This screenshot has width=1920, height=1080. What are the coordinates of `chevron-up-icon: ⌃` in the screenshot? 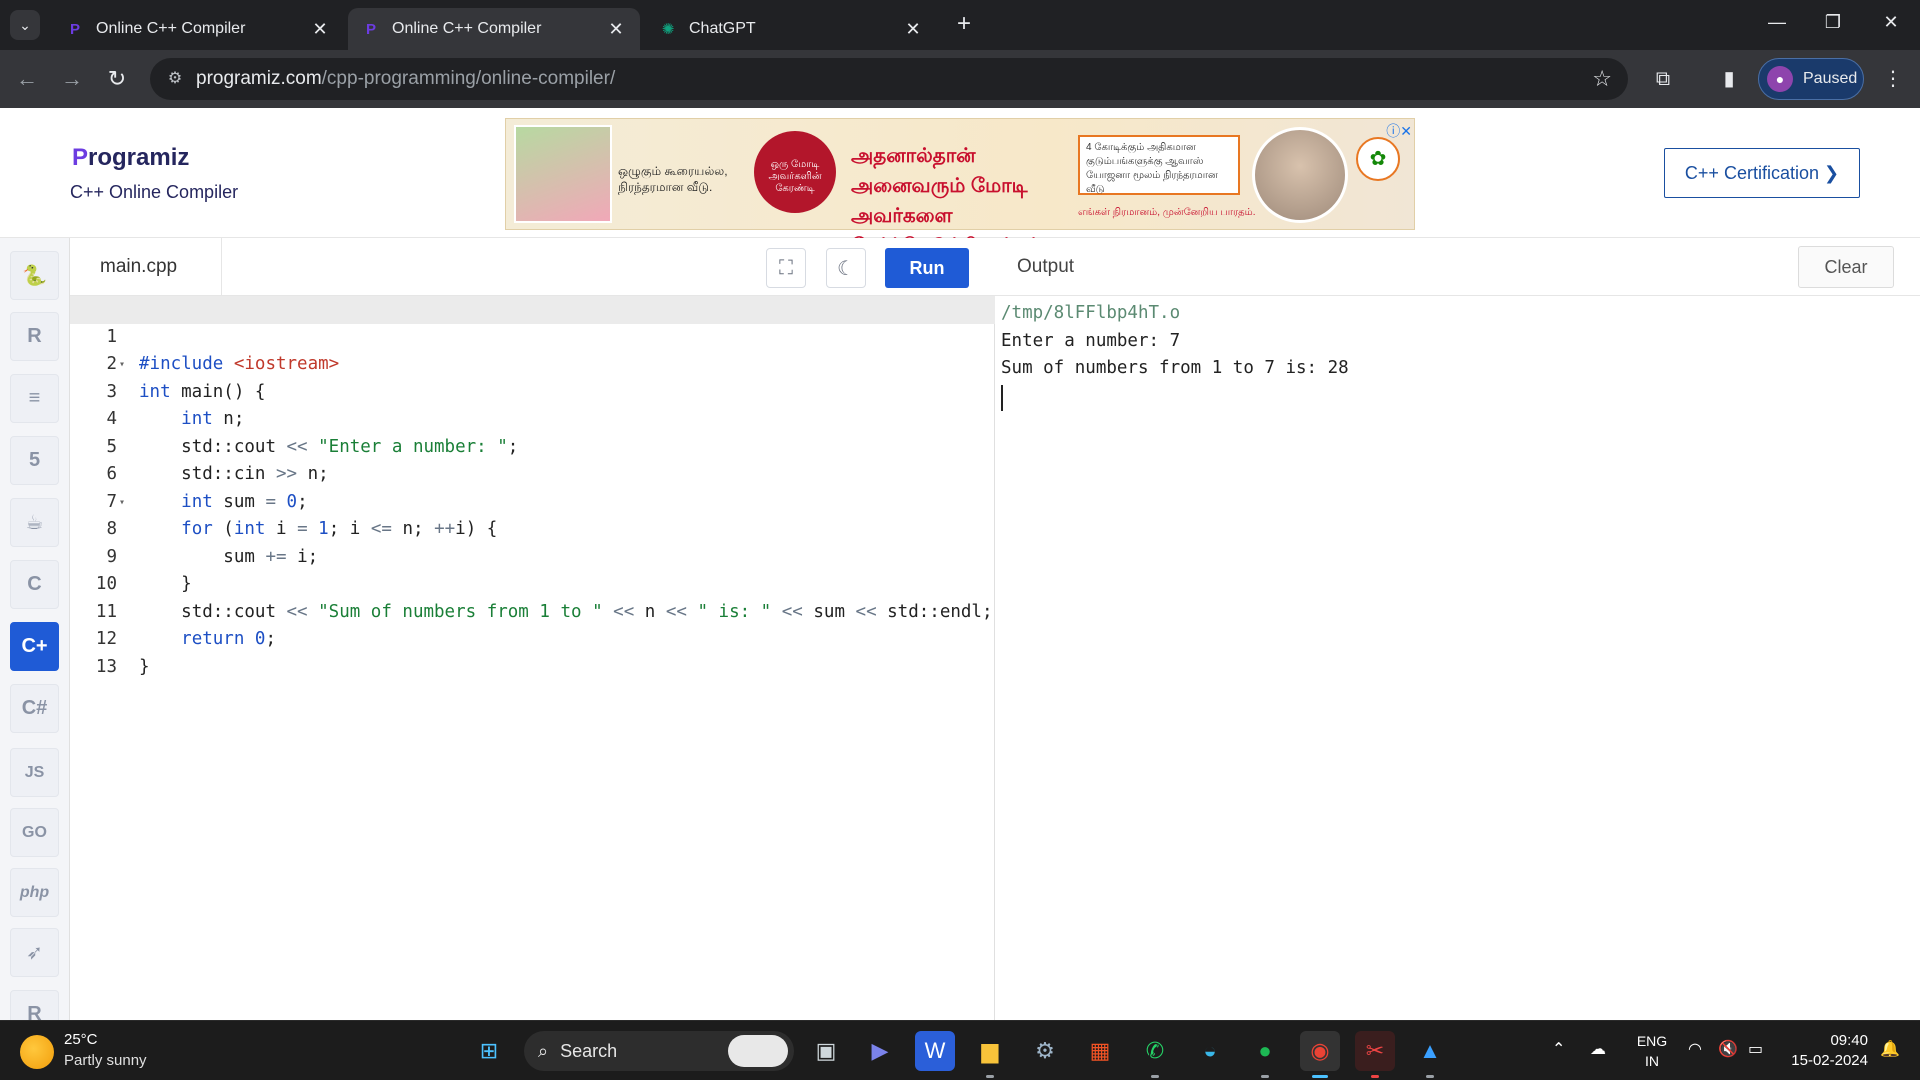 It's located at (1558, 1049).